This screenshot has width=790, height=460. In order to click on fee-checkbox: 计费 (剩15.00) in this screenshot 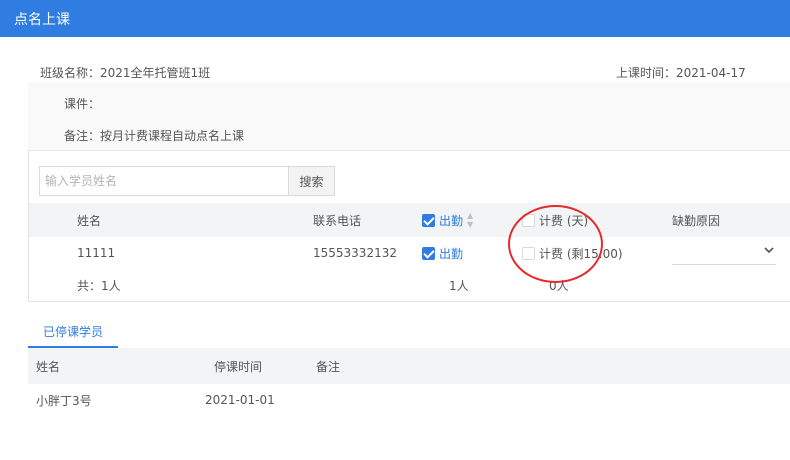, I will do `click(572, 253)`.